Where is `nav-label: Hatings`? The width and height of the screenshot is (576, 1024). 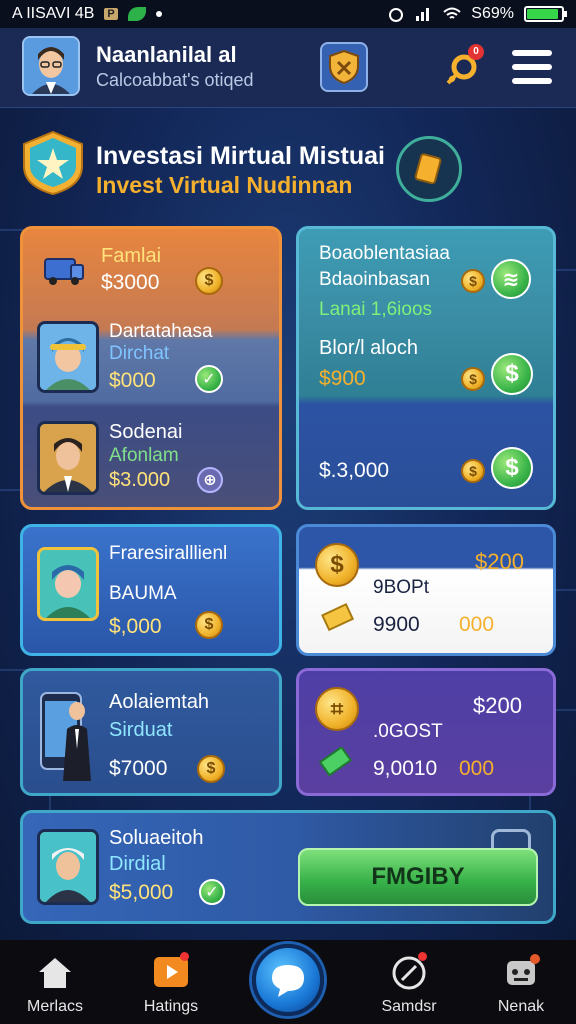
nav-label: Hatings is located at coordinates (171, 1006).